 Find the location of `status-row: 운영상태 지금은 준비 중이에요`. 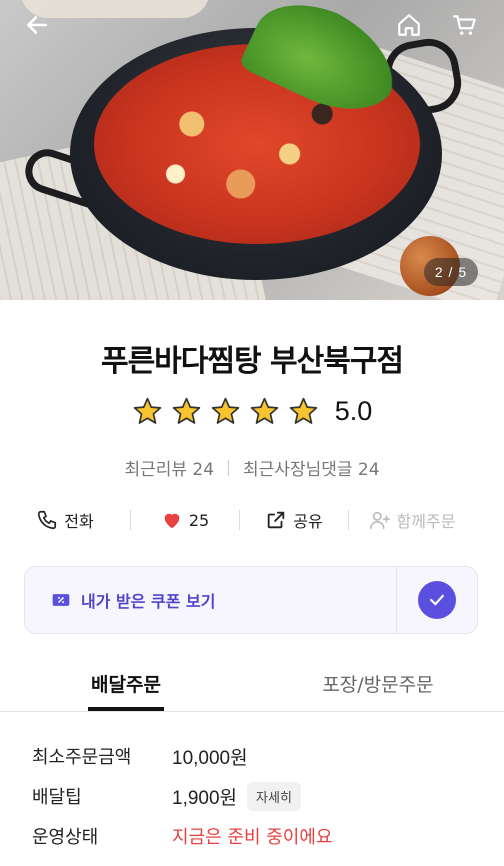

status-row: 운영상태 지금은 준비 중이에요 is located at coordinates (257, 836).